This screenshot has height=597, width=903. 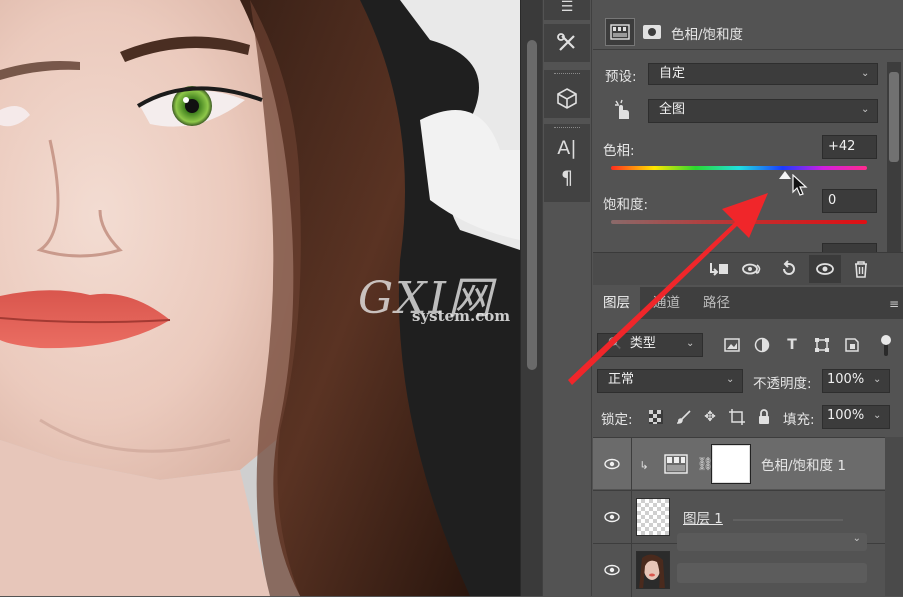 I want to click on tab-channels: 通道, so click(x=666, y=303).